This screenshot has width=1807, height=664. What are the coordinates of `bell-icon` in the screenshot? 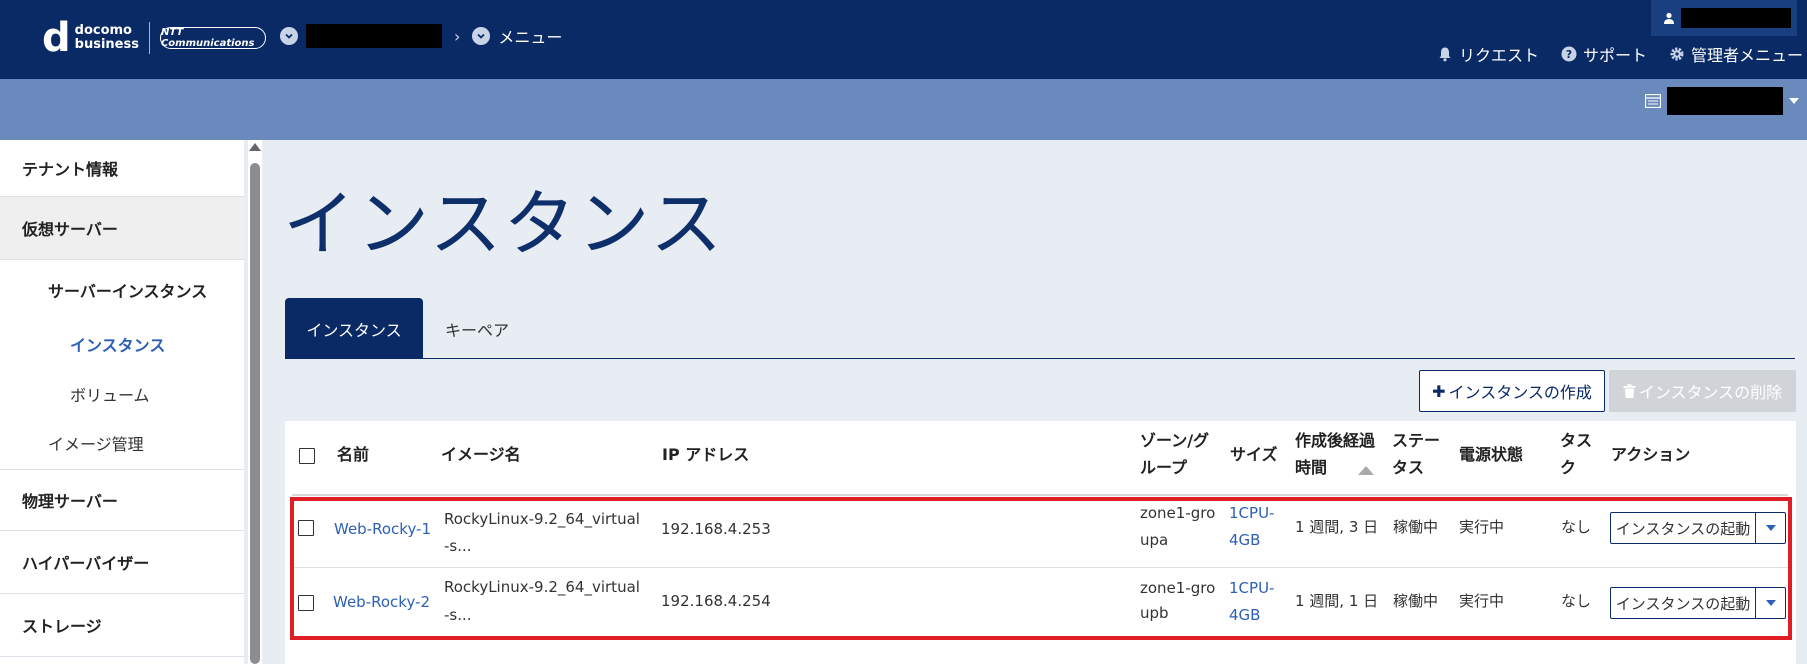 It's located at (1445, 54).